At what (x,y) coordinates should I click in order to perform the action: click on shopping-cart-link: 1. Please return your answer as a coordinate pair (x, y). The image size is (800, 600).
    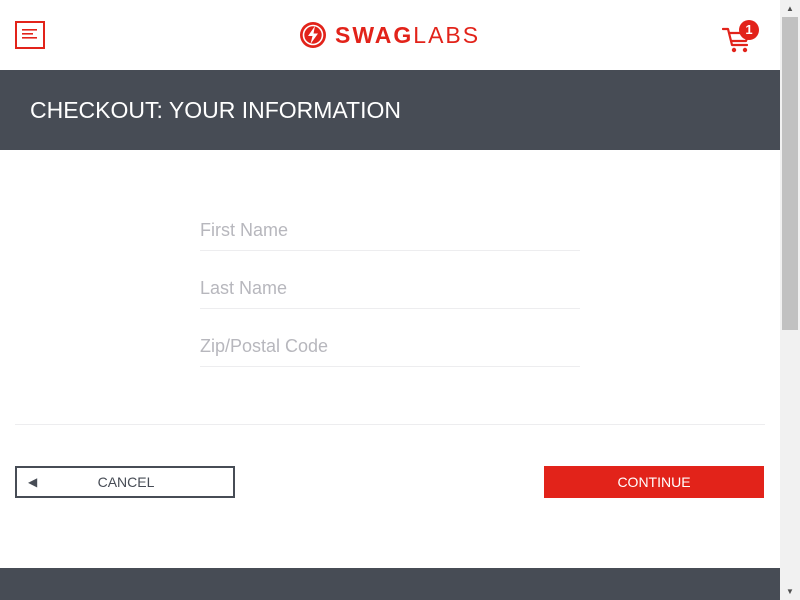
    Looking at the image, I should click on (742, 38).